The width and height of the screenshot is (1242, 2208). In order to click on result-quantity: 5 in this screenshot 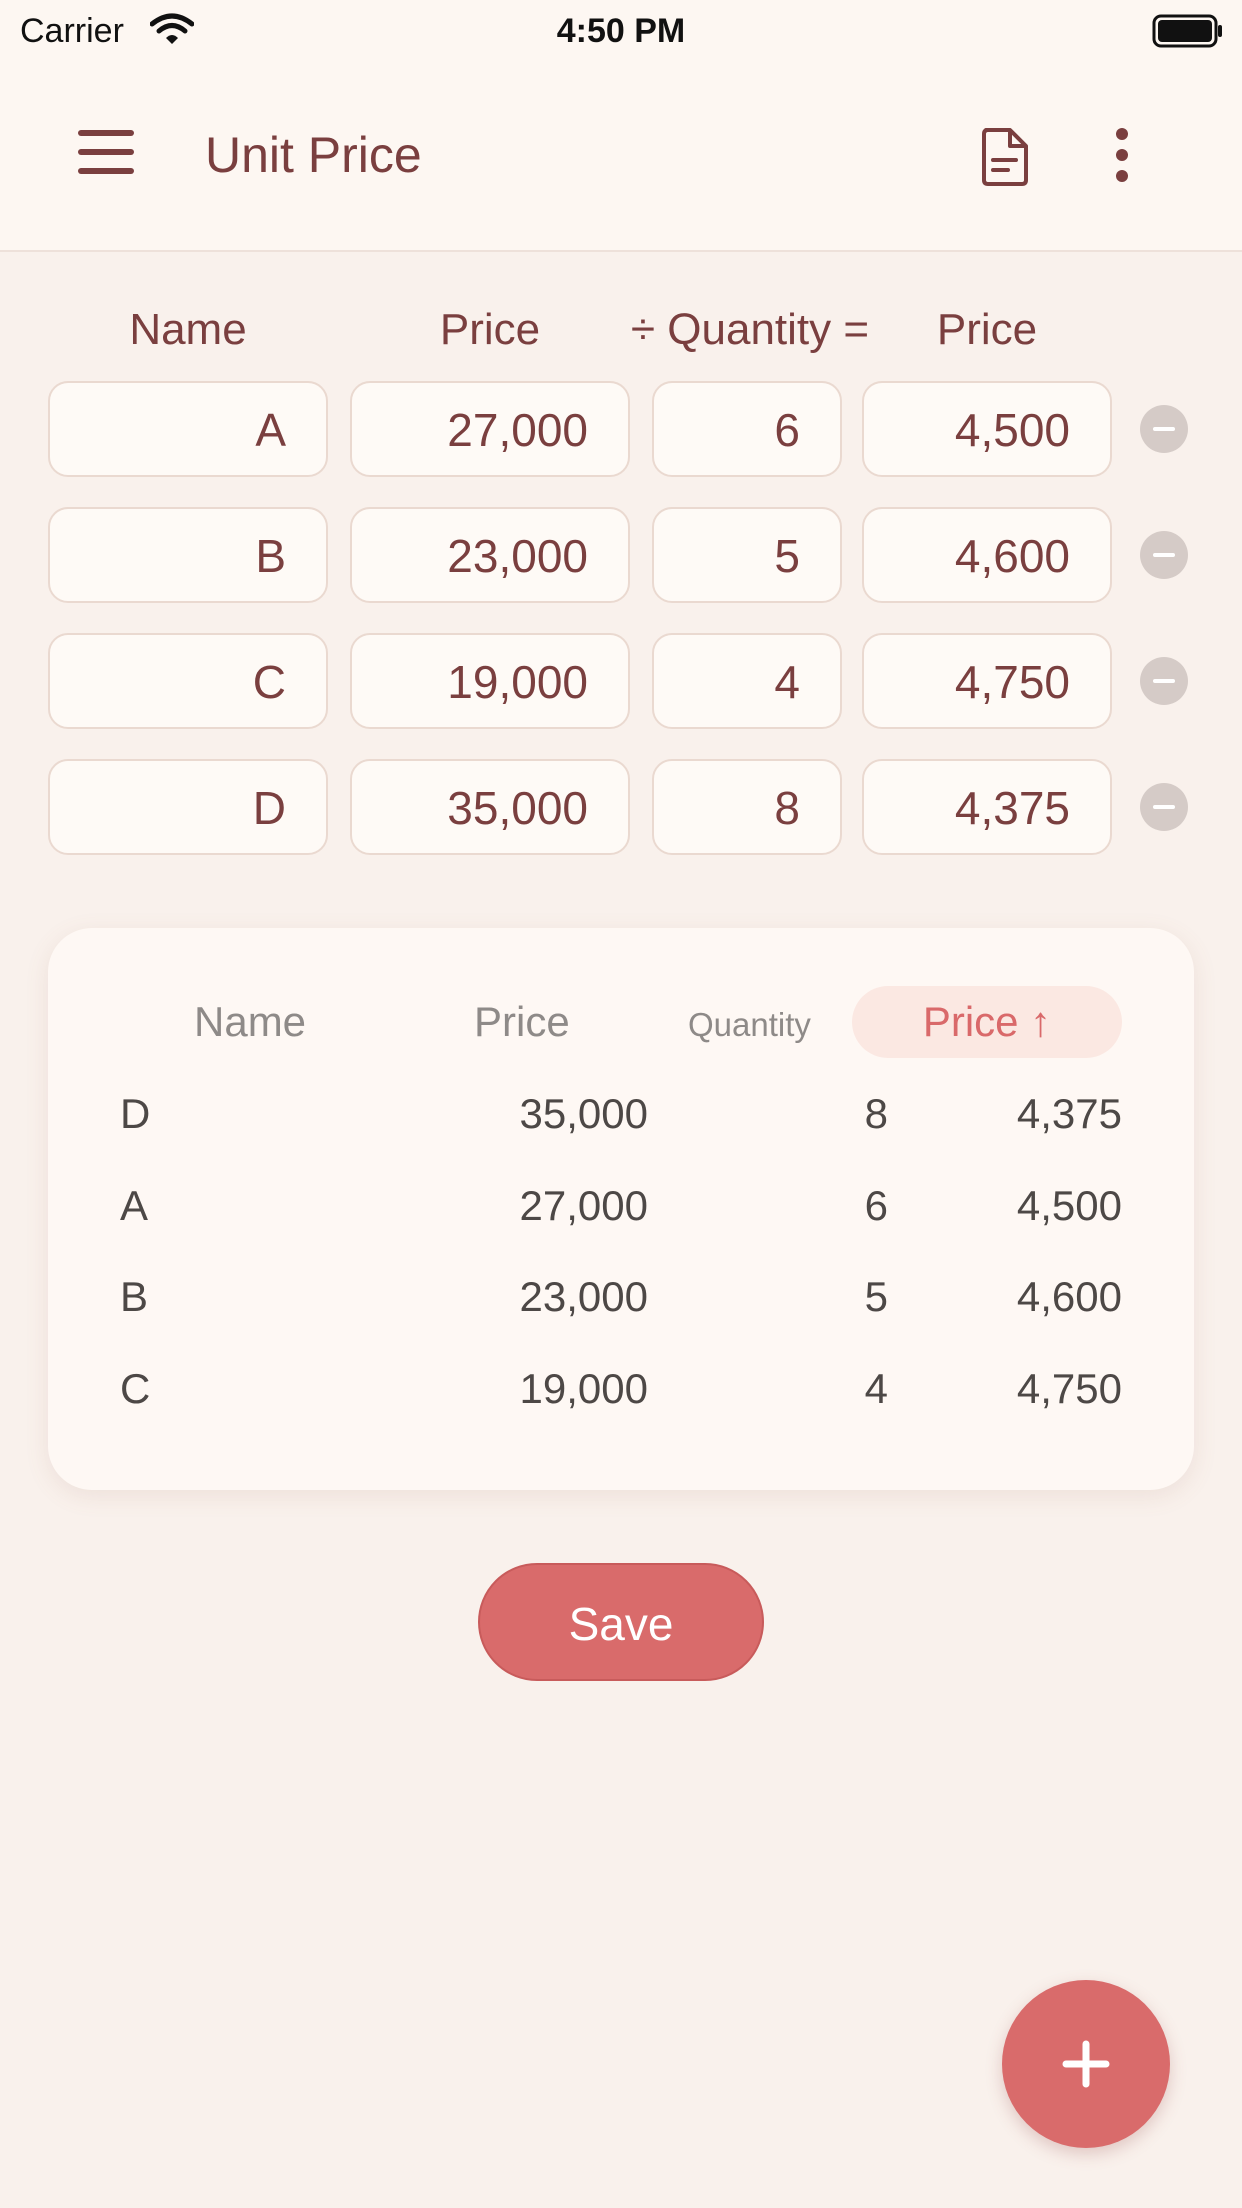, I will do `click(876, 1296)`.